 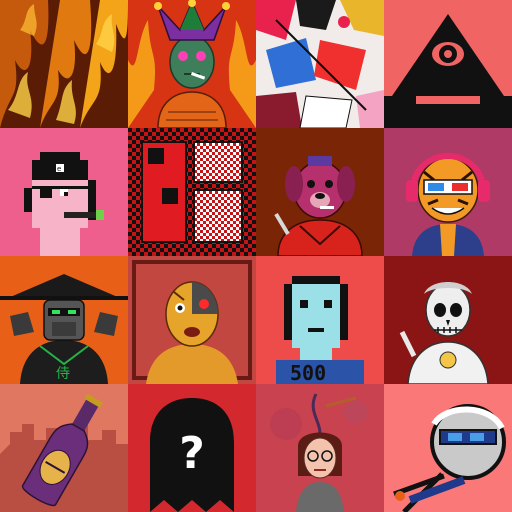 I want to click on dog-character-icon, so click(x=320, y=192).